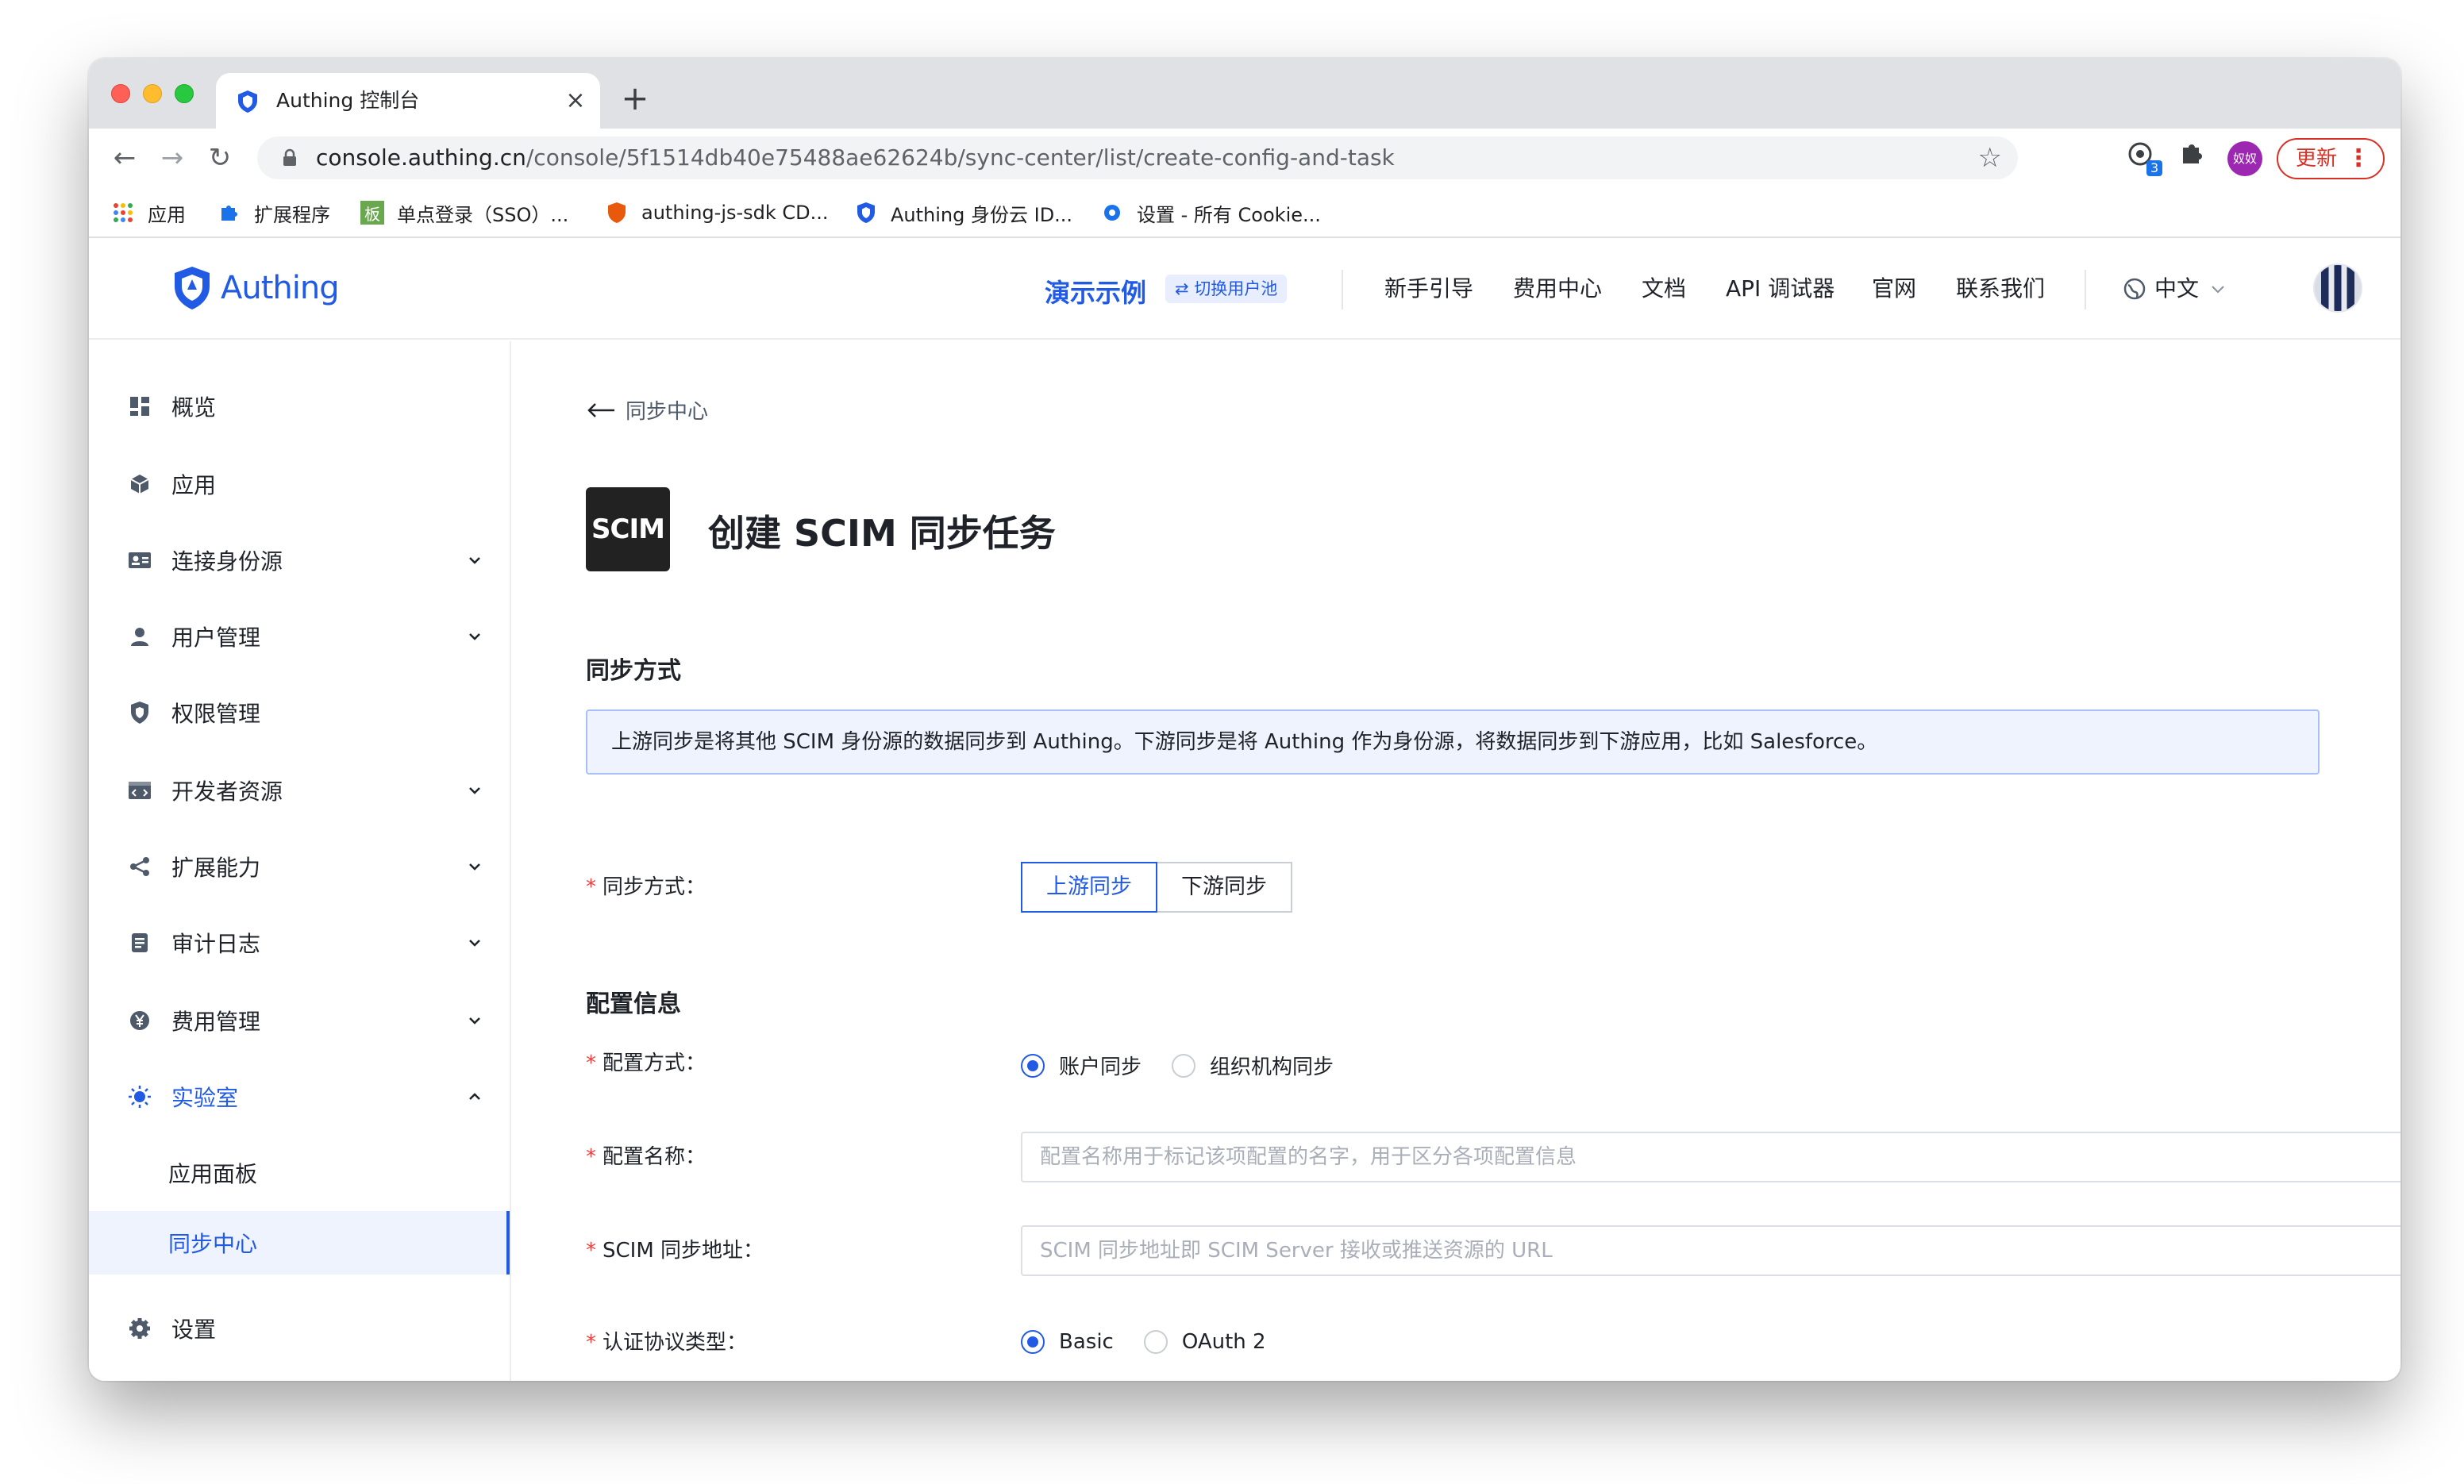 The width and height of the screenshot is (2464, 1484). Describe the element at coordinates (299, 1328) in the screenshot. I see `sidebar-item-settings: 设置` at that location.